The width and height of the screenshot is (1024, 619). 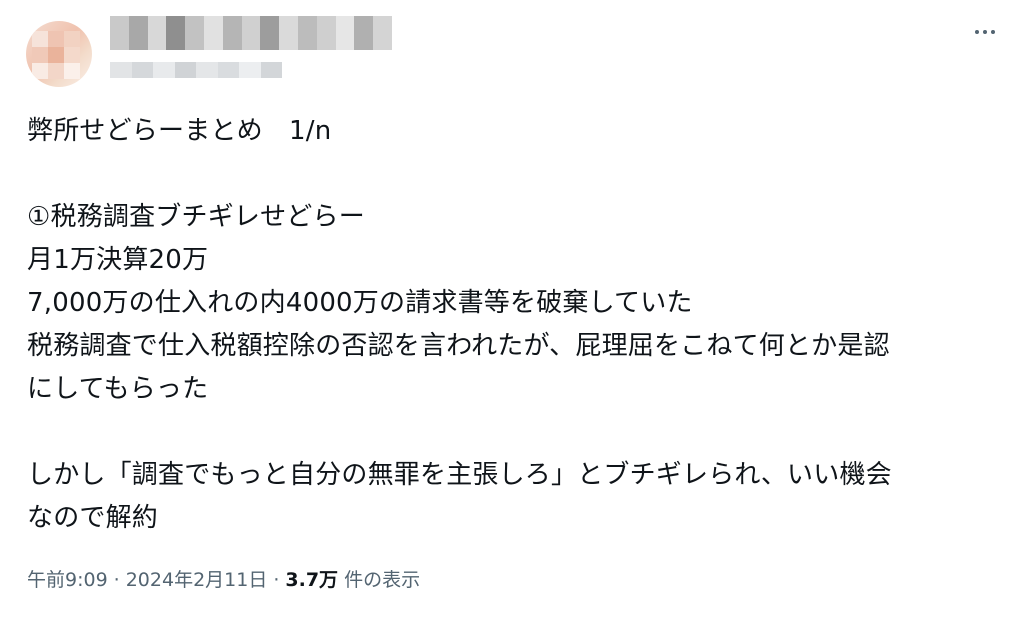 I want to click on post-text-line: ①税務調査ブチギレせどらー, so click(x=196, y=217).